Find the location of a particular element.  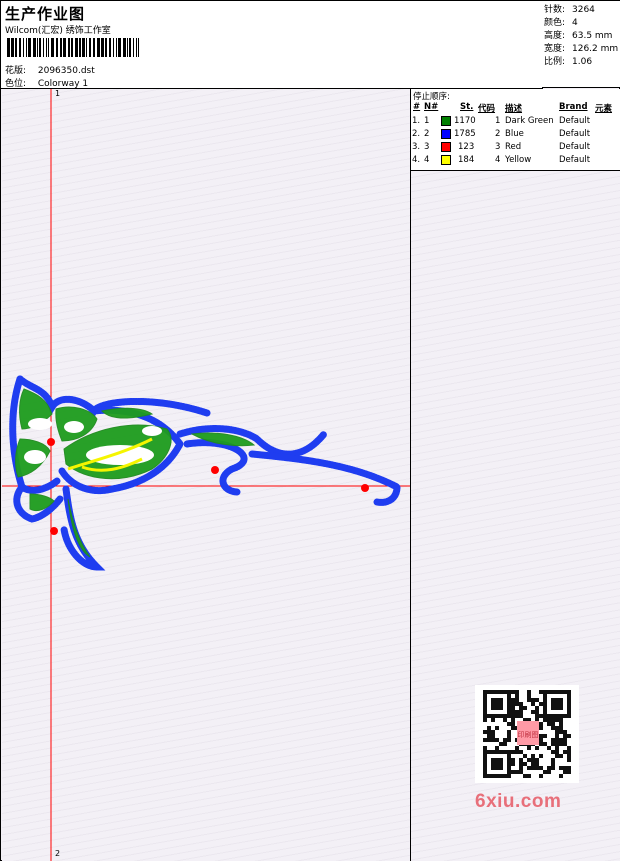

row-code: 3 is located at coordinates (498, 147).